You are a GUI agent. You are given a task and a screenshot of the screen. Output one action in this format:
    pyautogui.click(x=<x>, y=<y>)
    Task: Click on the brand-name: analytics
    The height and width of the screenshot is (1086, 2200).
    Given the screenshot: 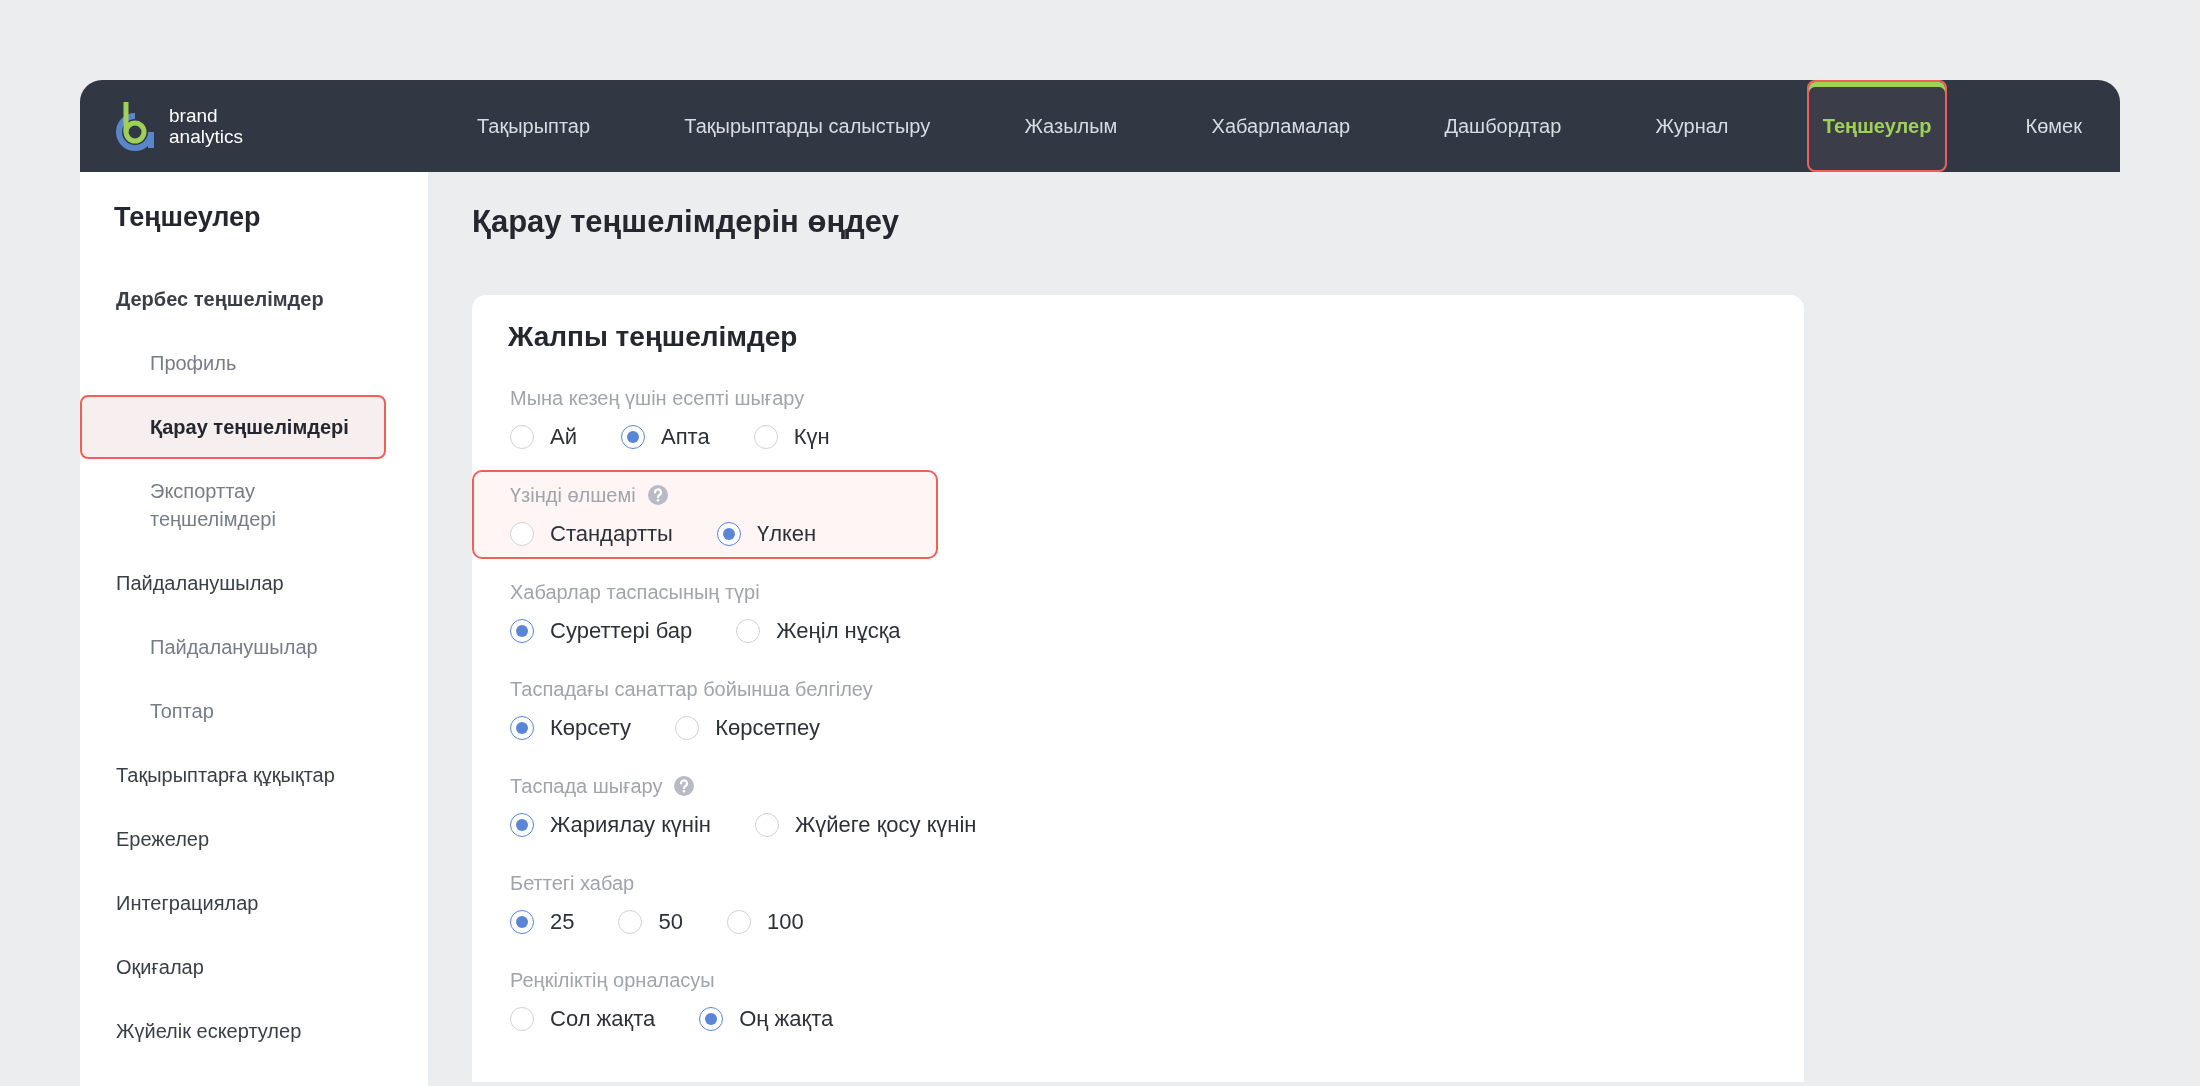 What is the action you would take?
    pyautogui.click(x=206, y=136)
    